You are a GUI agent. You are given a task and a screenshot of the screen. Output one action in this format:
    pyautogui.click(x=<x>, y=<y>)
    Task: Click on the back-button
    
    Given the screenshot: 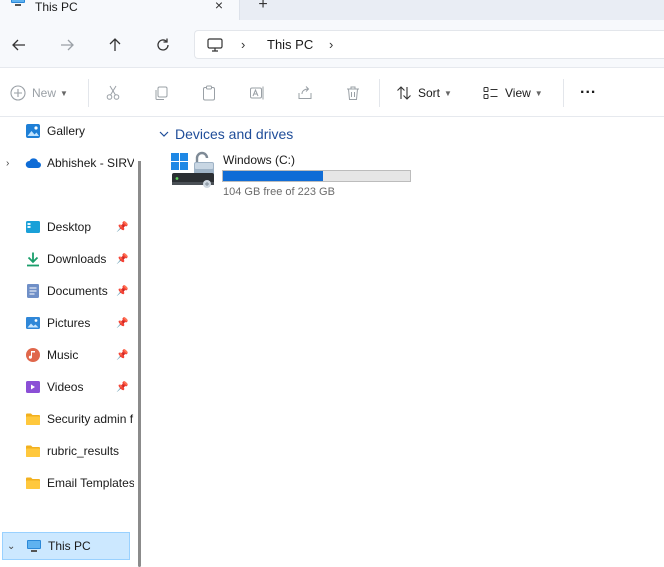 What is the action you would take?
    pyautogui.click(x=19, y=45)
    